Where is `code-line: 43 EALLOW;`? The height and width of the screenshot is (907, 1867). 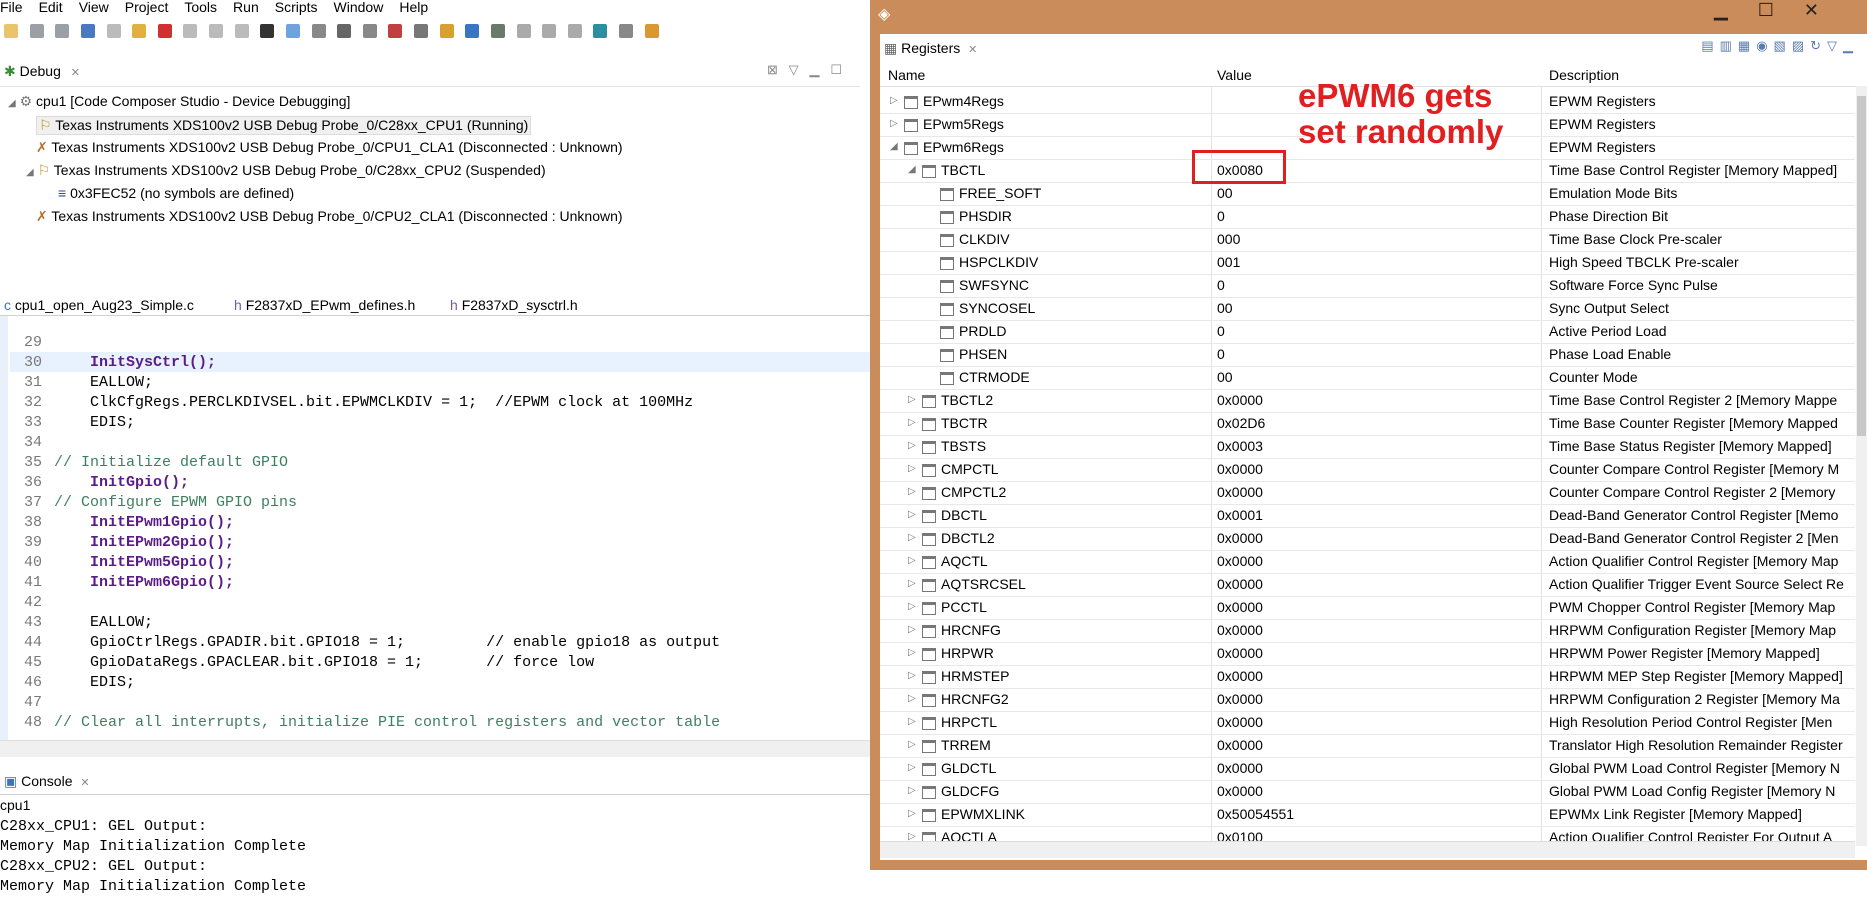
code-line: 43 EALLOW; is located at coordinates (83, 623).